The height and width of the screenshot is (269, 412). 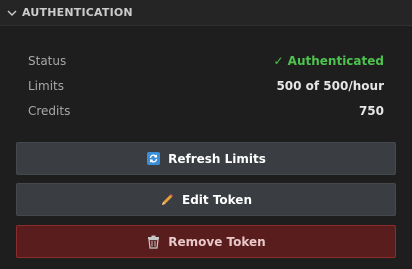 I want to click on credits-label: Credits, so click(x=49, y=110).